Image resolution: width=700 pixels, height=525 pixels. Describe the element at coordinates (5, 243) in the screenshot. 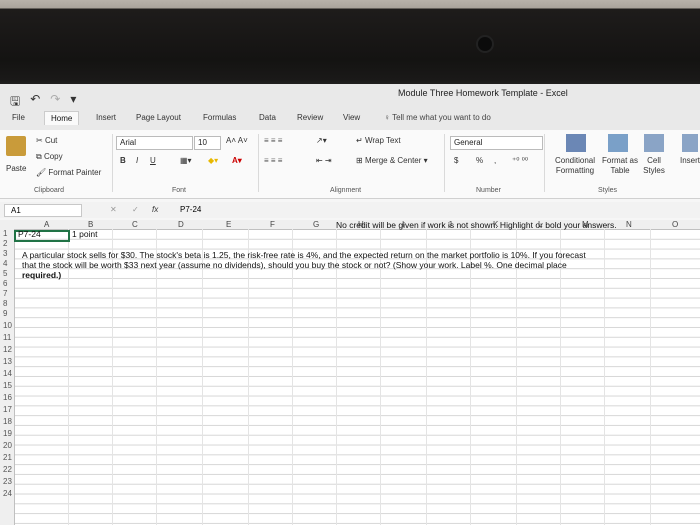

I see `row-header: 2` at that location.